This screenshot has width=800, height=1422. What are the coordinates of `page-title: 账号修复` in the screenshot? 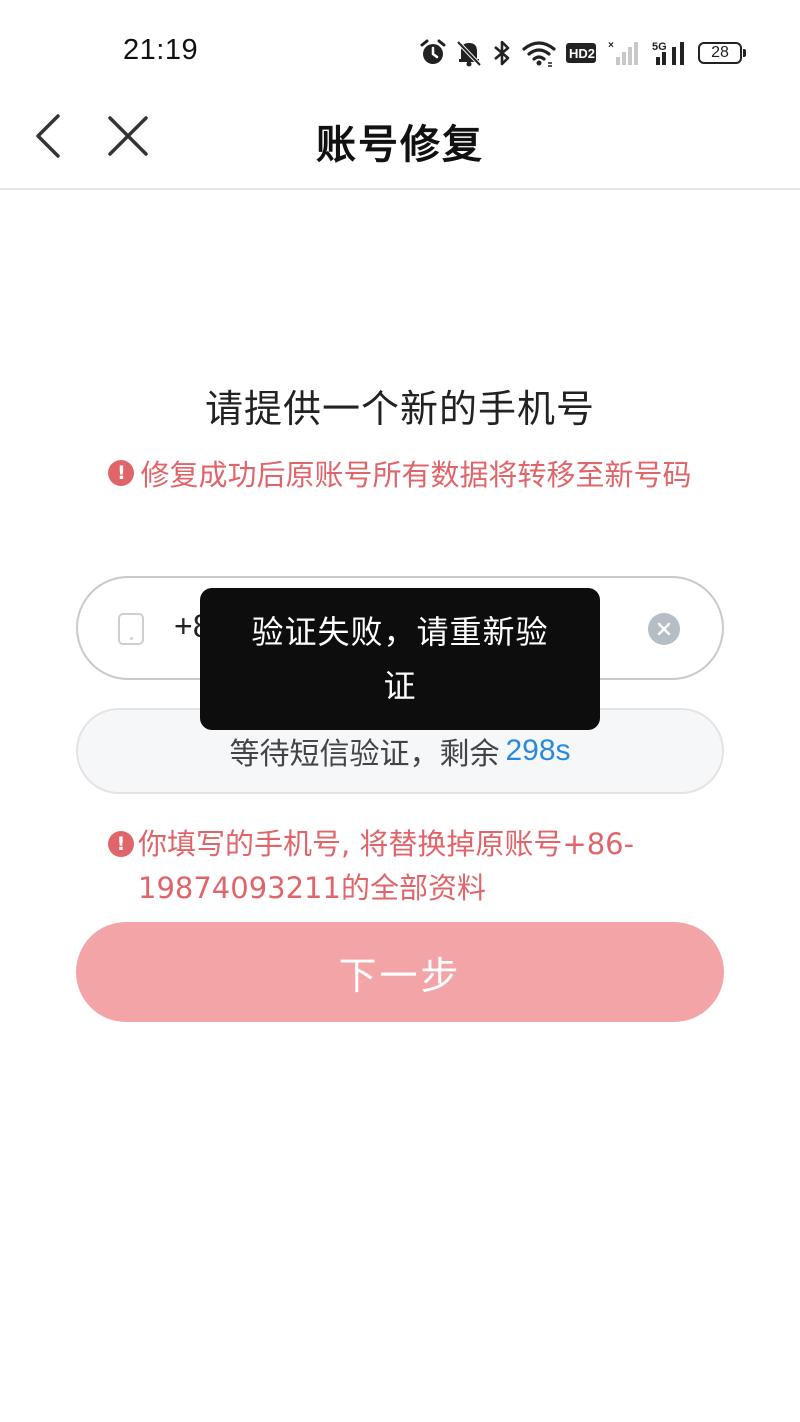 It's located at (400, 145).